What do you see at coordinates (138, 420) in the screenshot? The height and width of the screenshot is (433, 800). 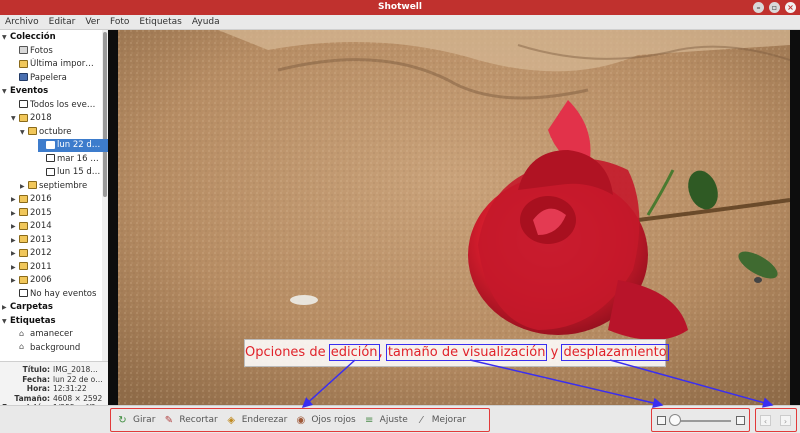 I see `girar-button: ↻ Girar` at bounding box center [138, 420].